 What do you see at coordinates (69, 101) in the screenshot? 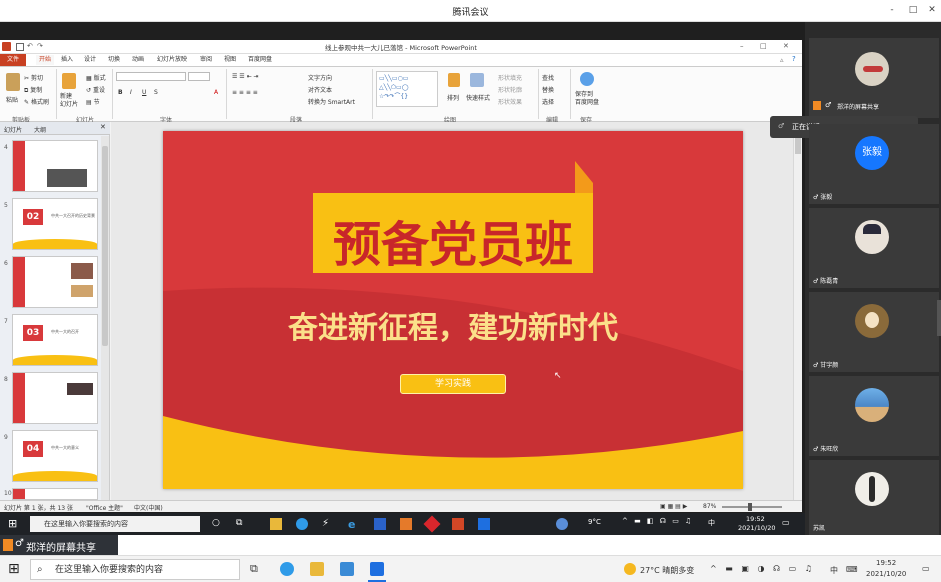
I see `new-slide-button: 新建 幻灯片` at bounding box center [69, 101].